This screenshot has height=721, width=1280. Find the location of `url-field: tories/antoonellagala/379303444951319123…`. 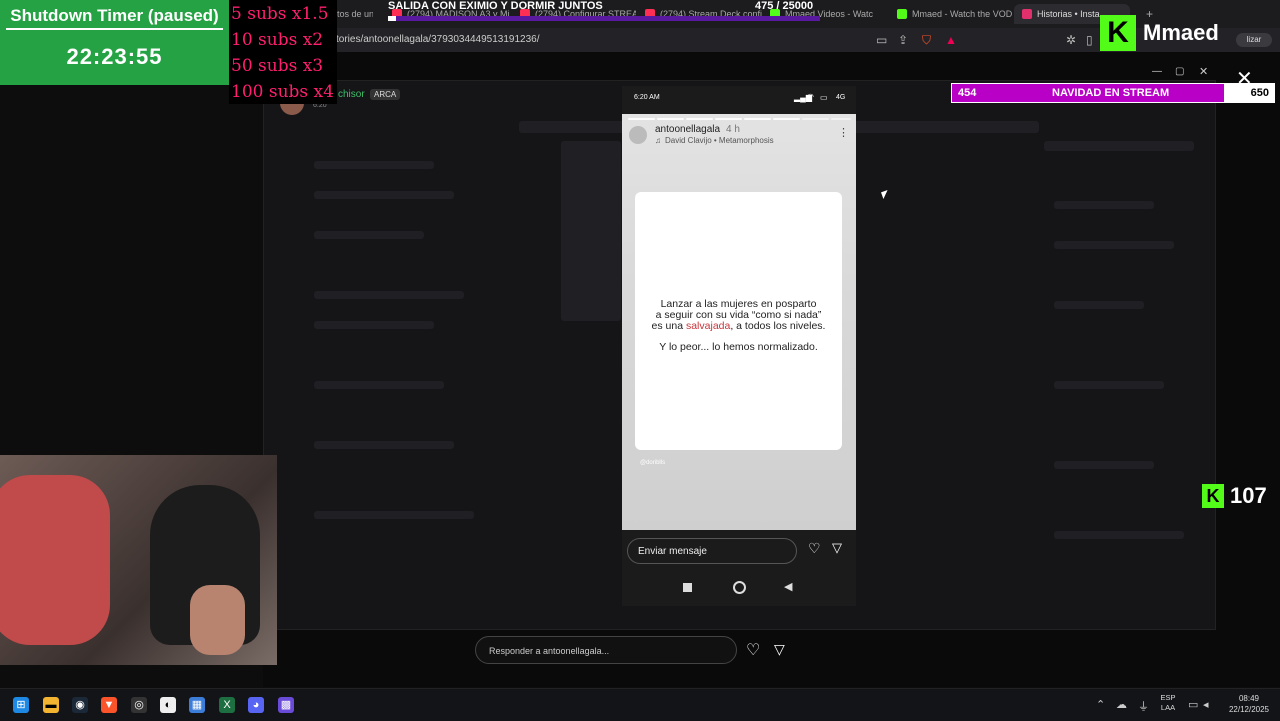

url-field: tories/antoonellagala/379303444951319123… is located at coordinates (438, 39).